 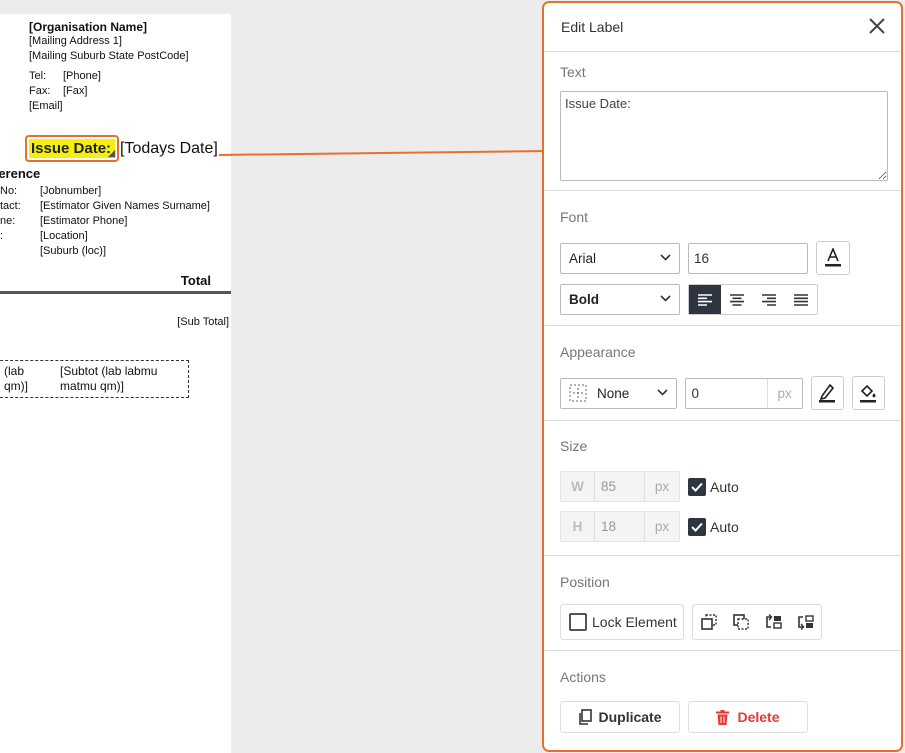 What do you see at coordinates (773, 622) in the screenshot?
I see `bring-forward-button` at bounding box center [773, 622].